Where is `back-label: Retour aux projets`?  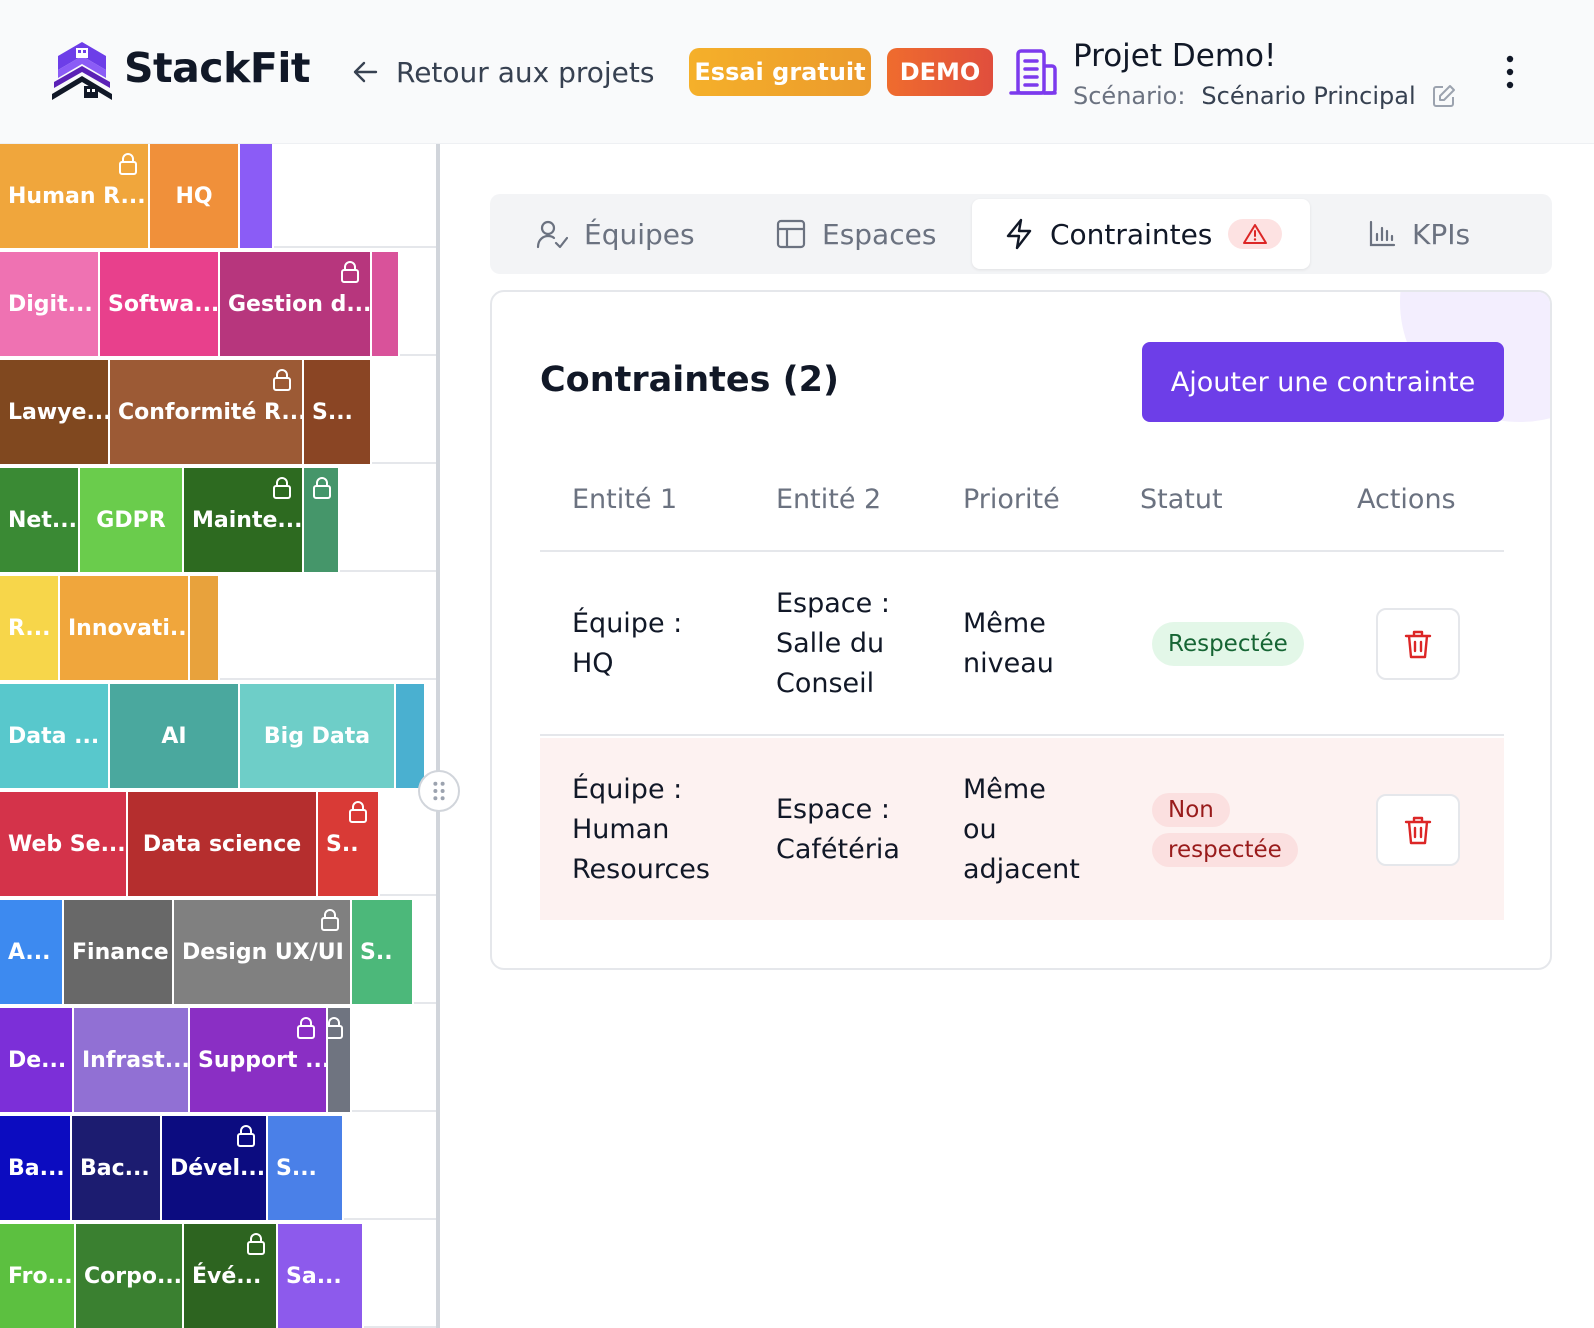 back-label: Retour aux projets is located at coordinates (525, 72).